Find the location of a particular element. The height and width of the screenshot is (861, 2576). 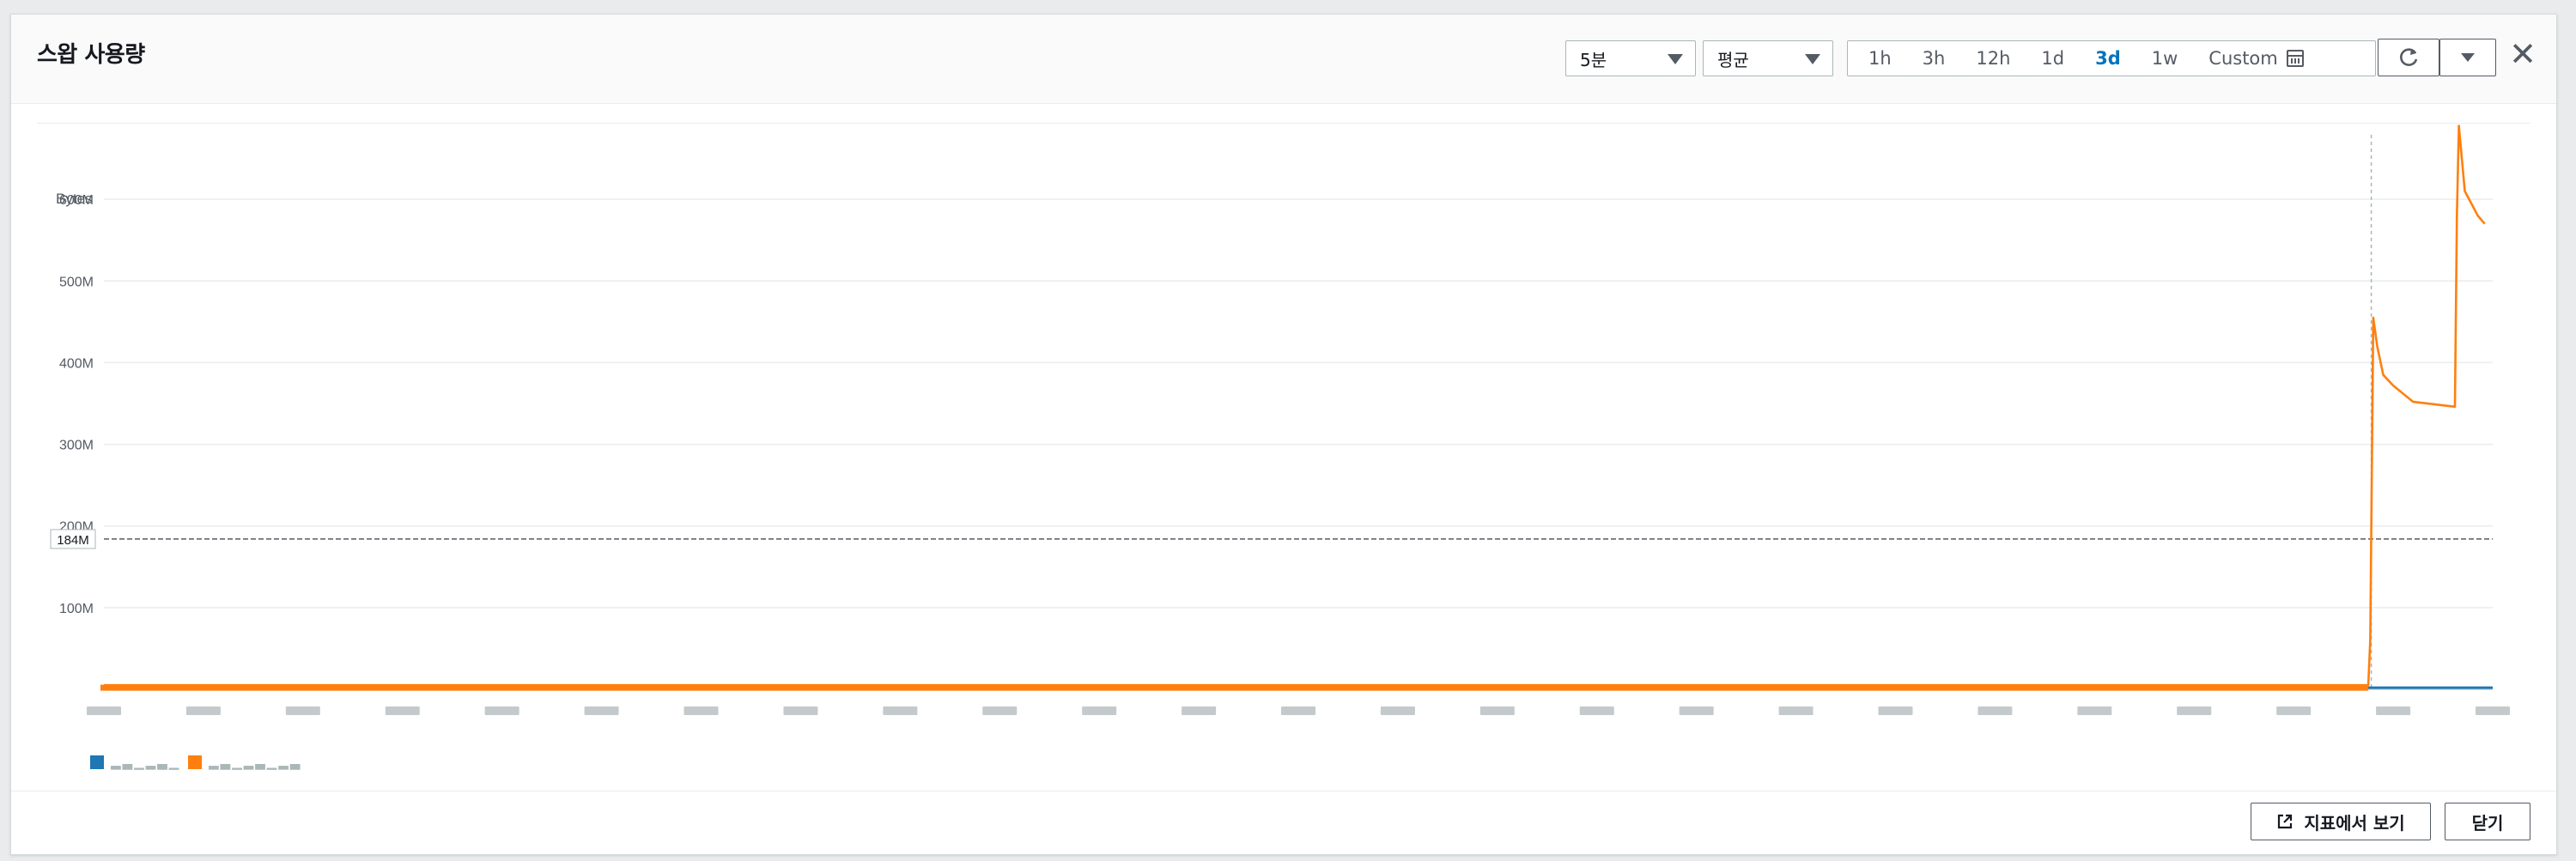

y-axis-label: Bytes is located at coordinates (74, 199).